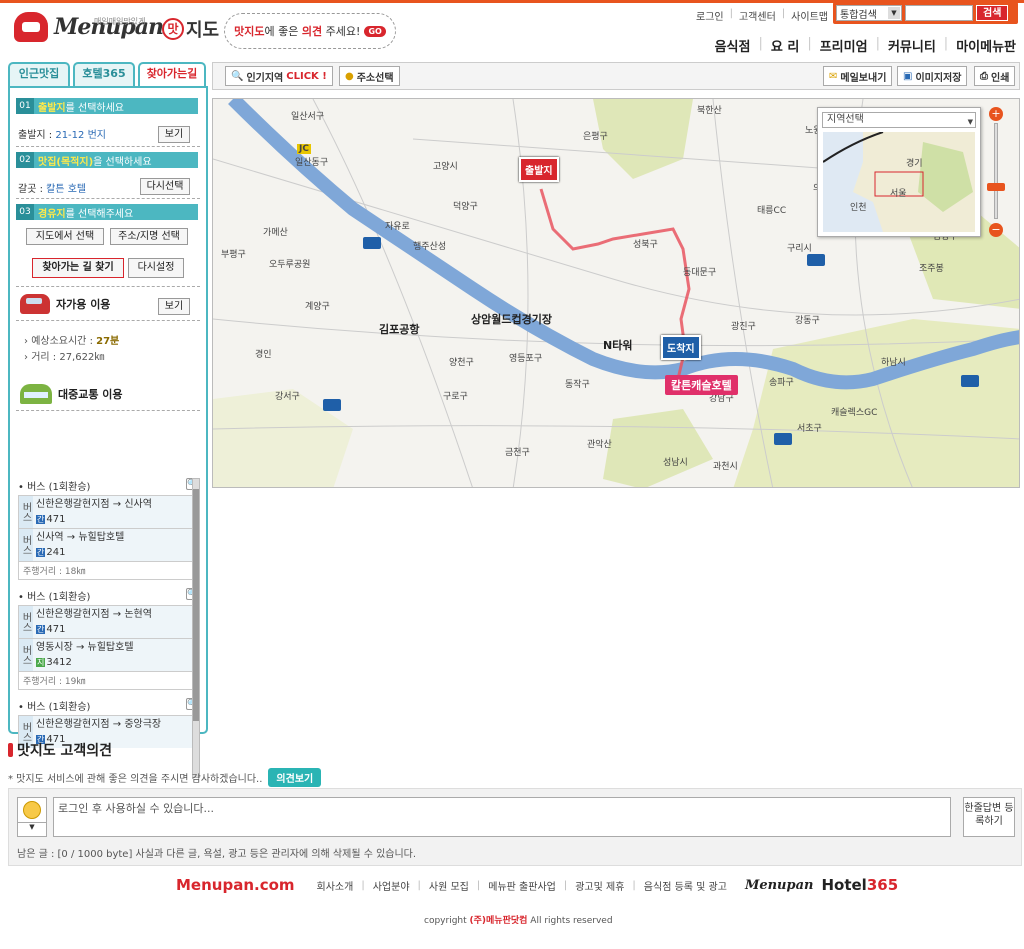  Describe the element at coordinates (899, 172) in the screenshot. I see `minimap: 지역선택 ▼ 경기 인천 서울` at that location.